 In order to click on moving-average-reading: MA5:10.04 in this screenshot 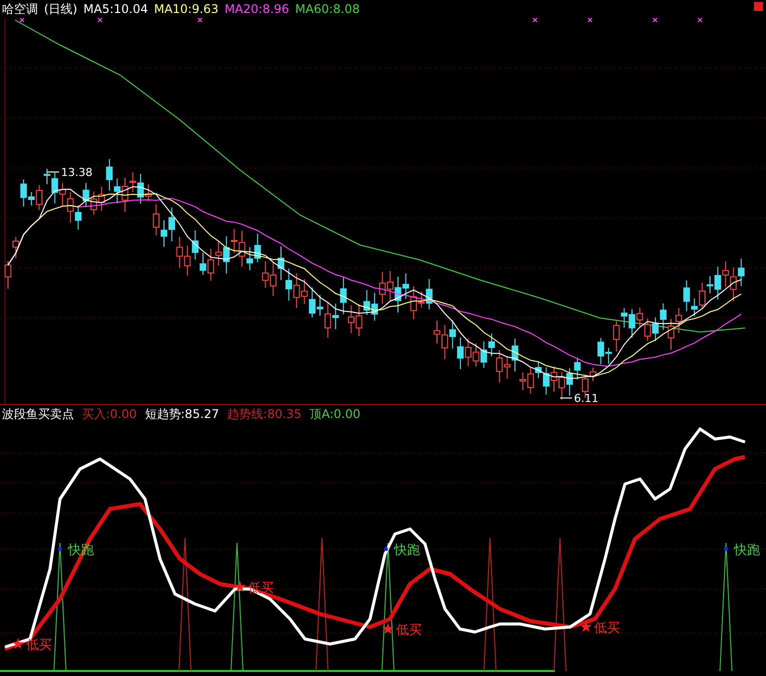, I will do `click(115, 9)`.